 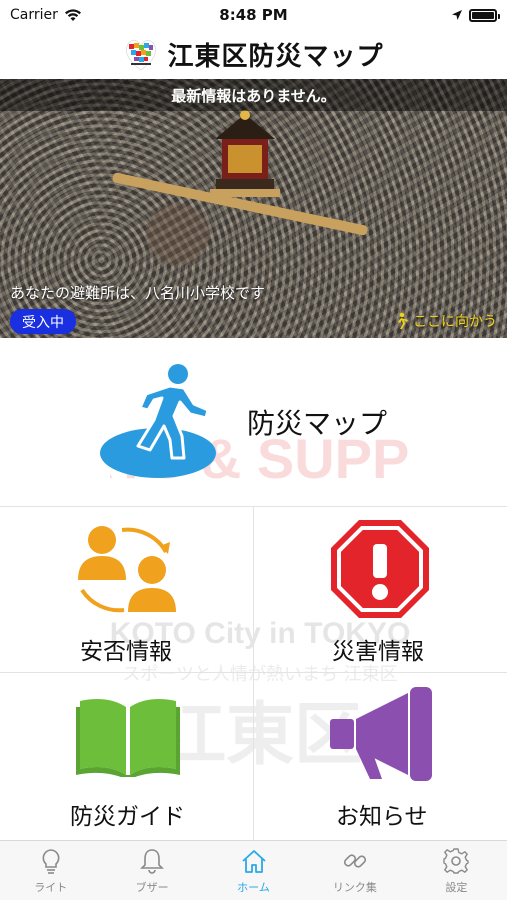 I want to click on tab-buzzer: ブザー, so click(x=151, y=870).